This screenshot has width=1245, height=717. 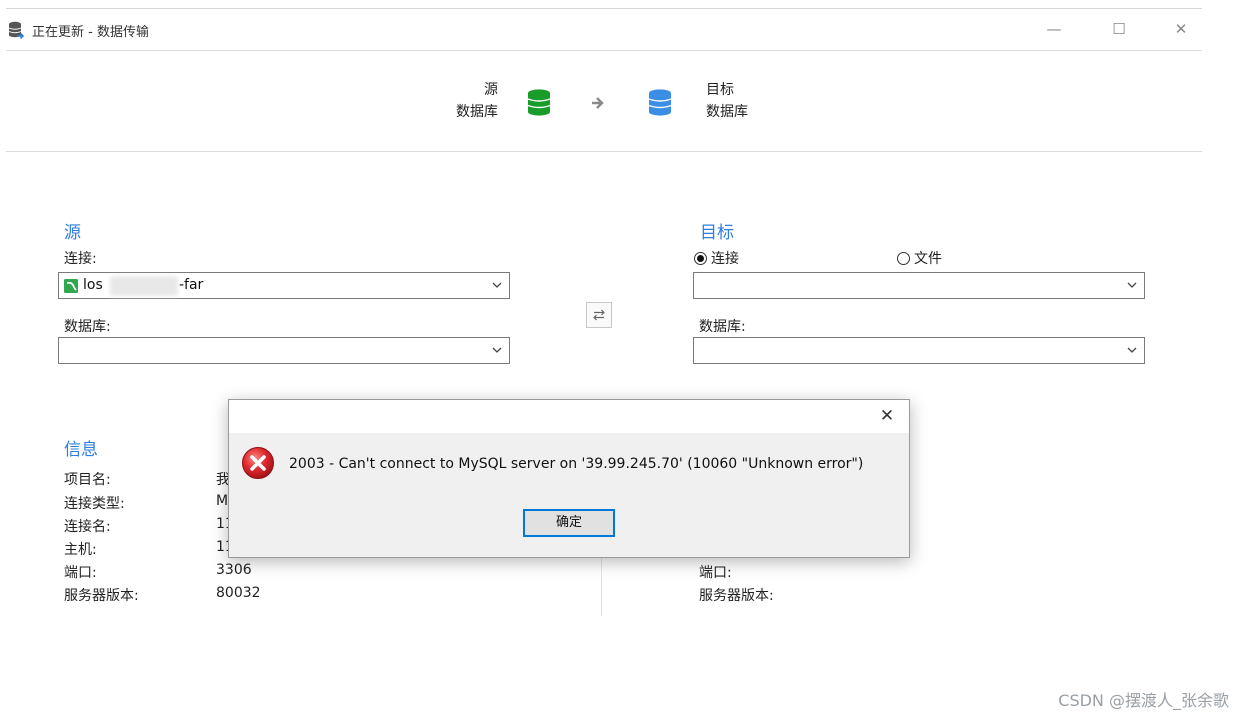 What do you see at coordinates (491, 90) in the screenshot?
I see `step-source-line1: 源` at bounding box center [491, 90].